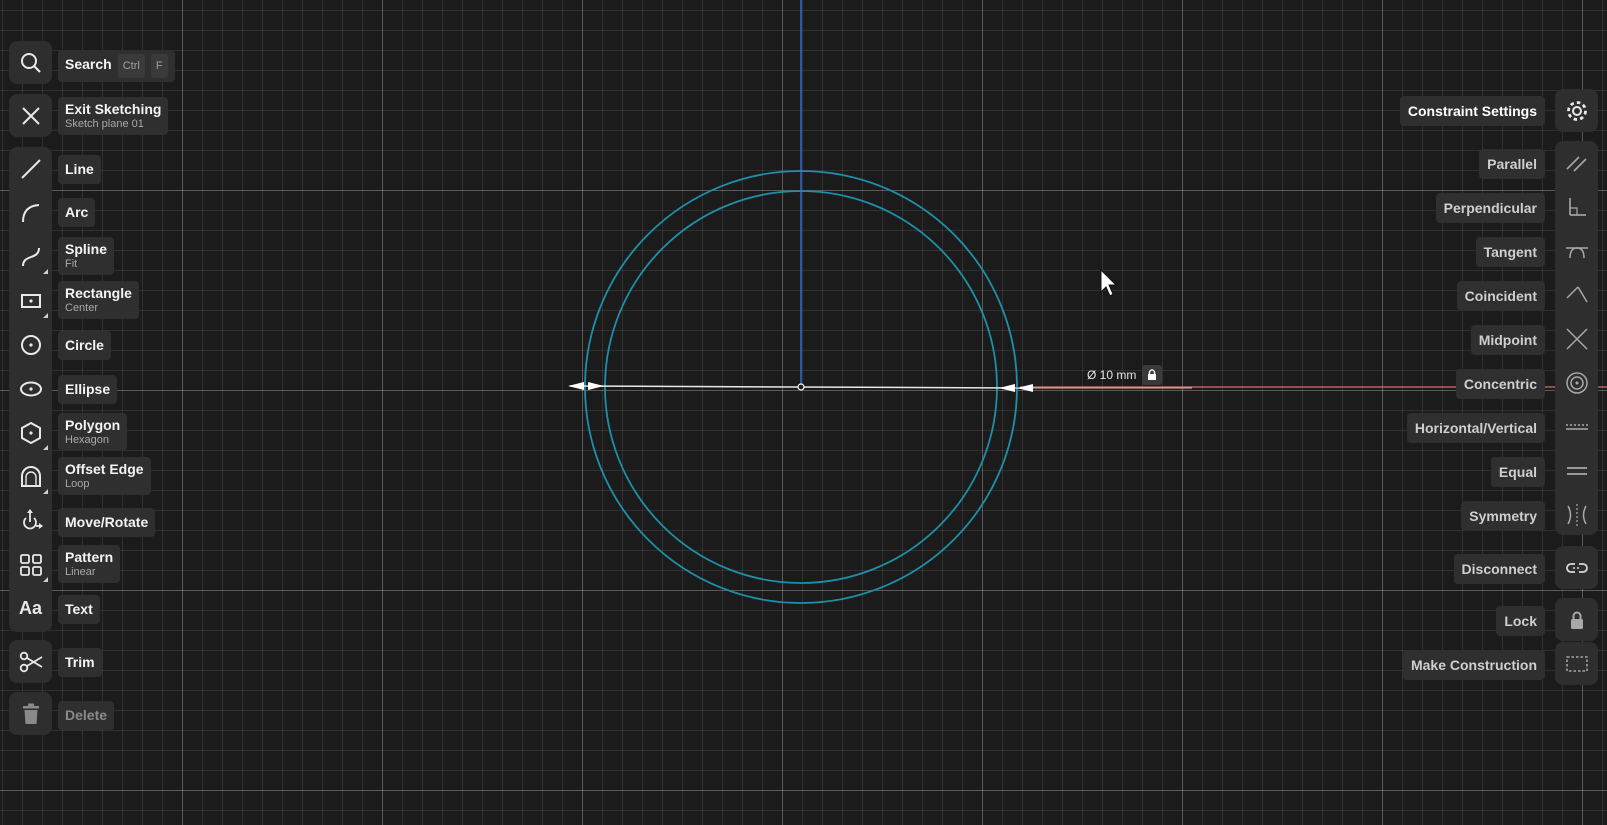  Describe the element at coordinates (93, 432) in the screenshot. I see `polygon-label: Polygon Hexagon` at that location.